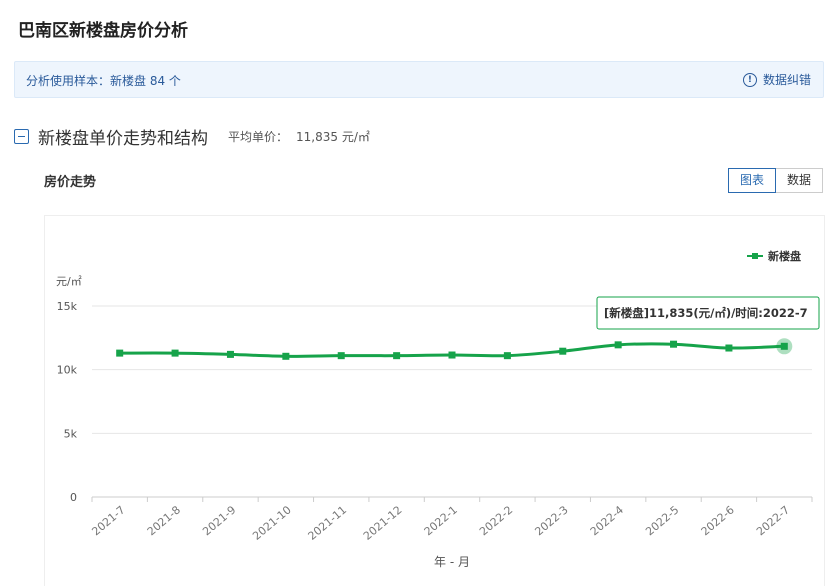 The image size is (833, 586). I want to click on y-tick-label: 0, so click(73, 497).